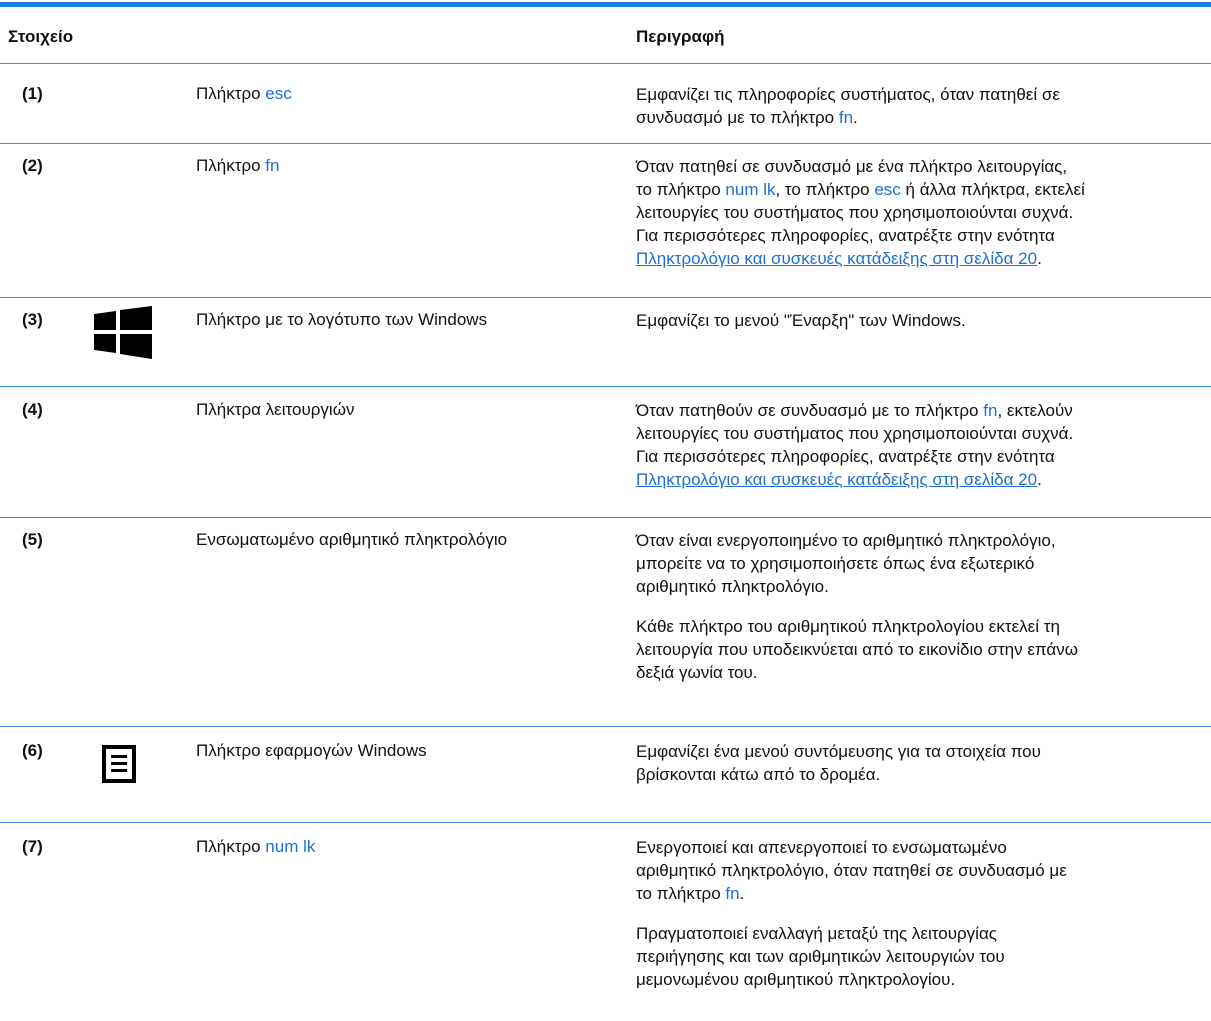 The height and width of the screenshot is (1021, 1211). I want to click on row-number: (5), so click(32, 539).